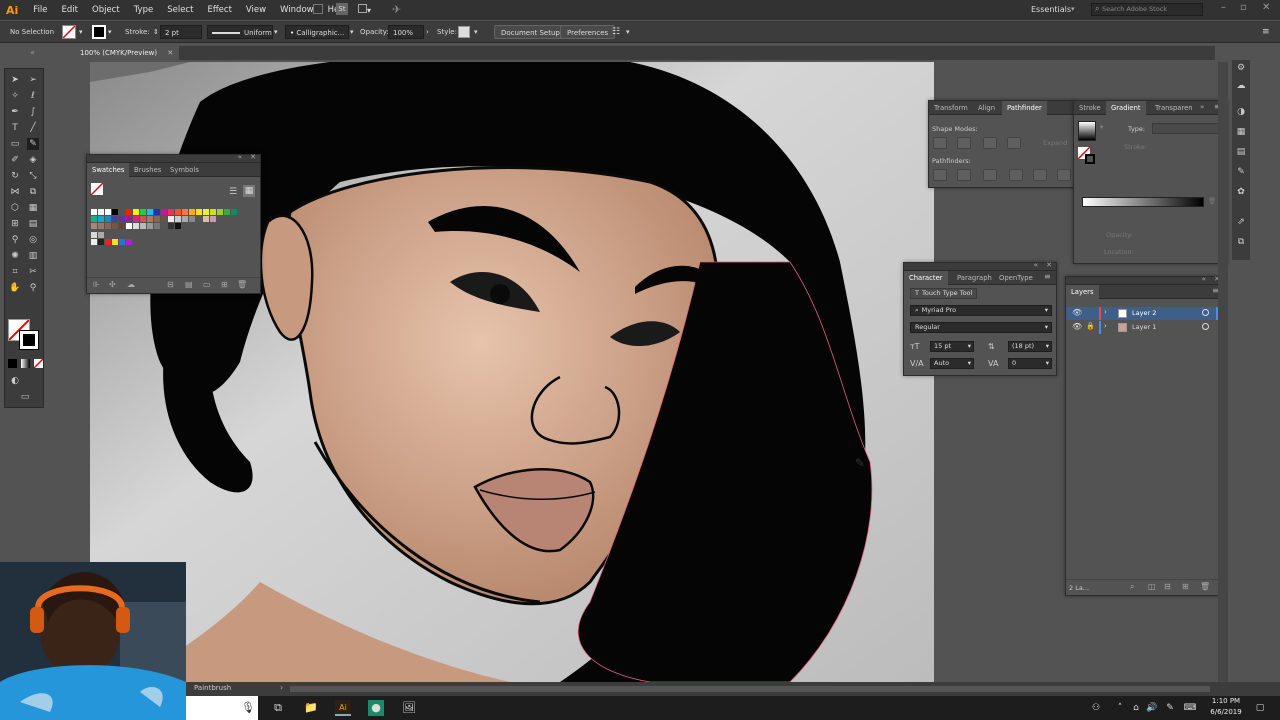 The height and width of the screenshot is (720, 1280). I want to click on paintbrush-tool-icon: ✎, so click(33, 144).